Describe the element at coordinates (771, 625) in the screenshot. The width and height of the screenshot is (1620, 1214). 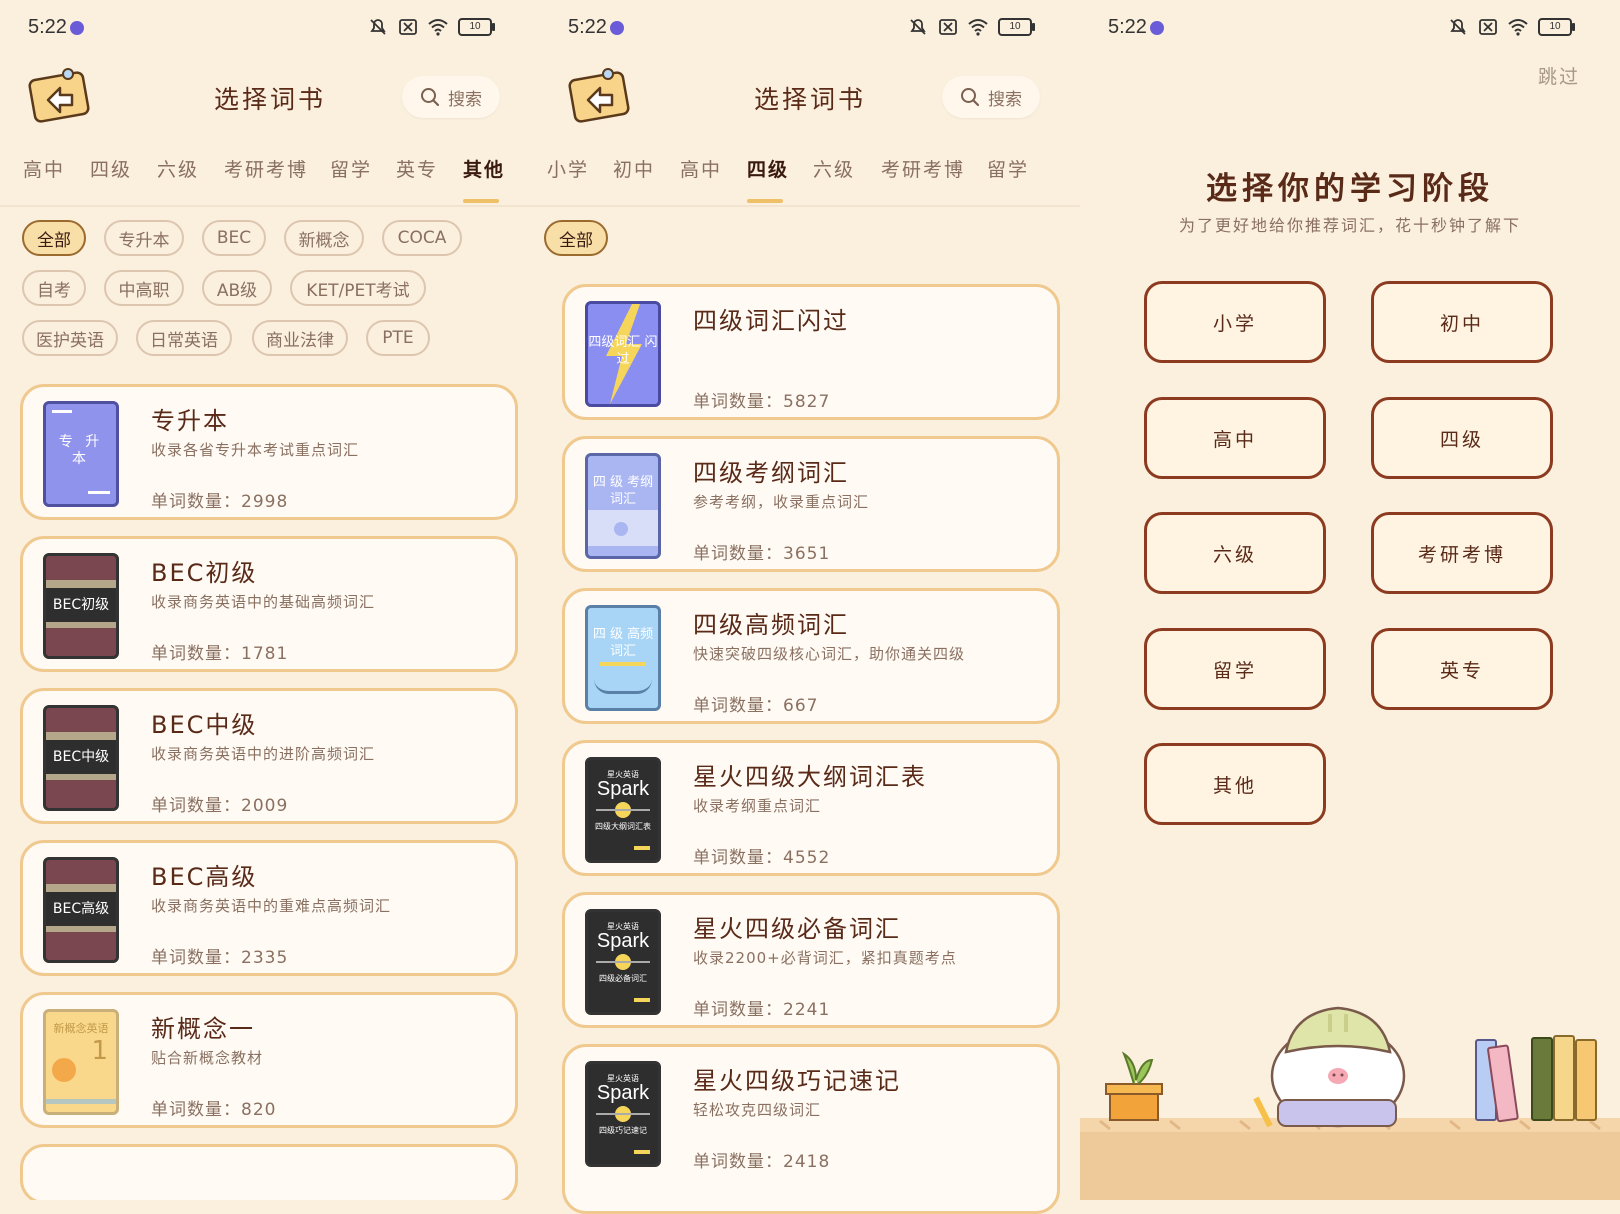
I see `book-title: 四级高频词汇` at that location.